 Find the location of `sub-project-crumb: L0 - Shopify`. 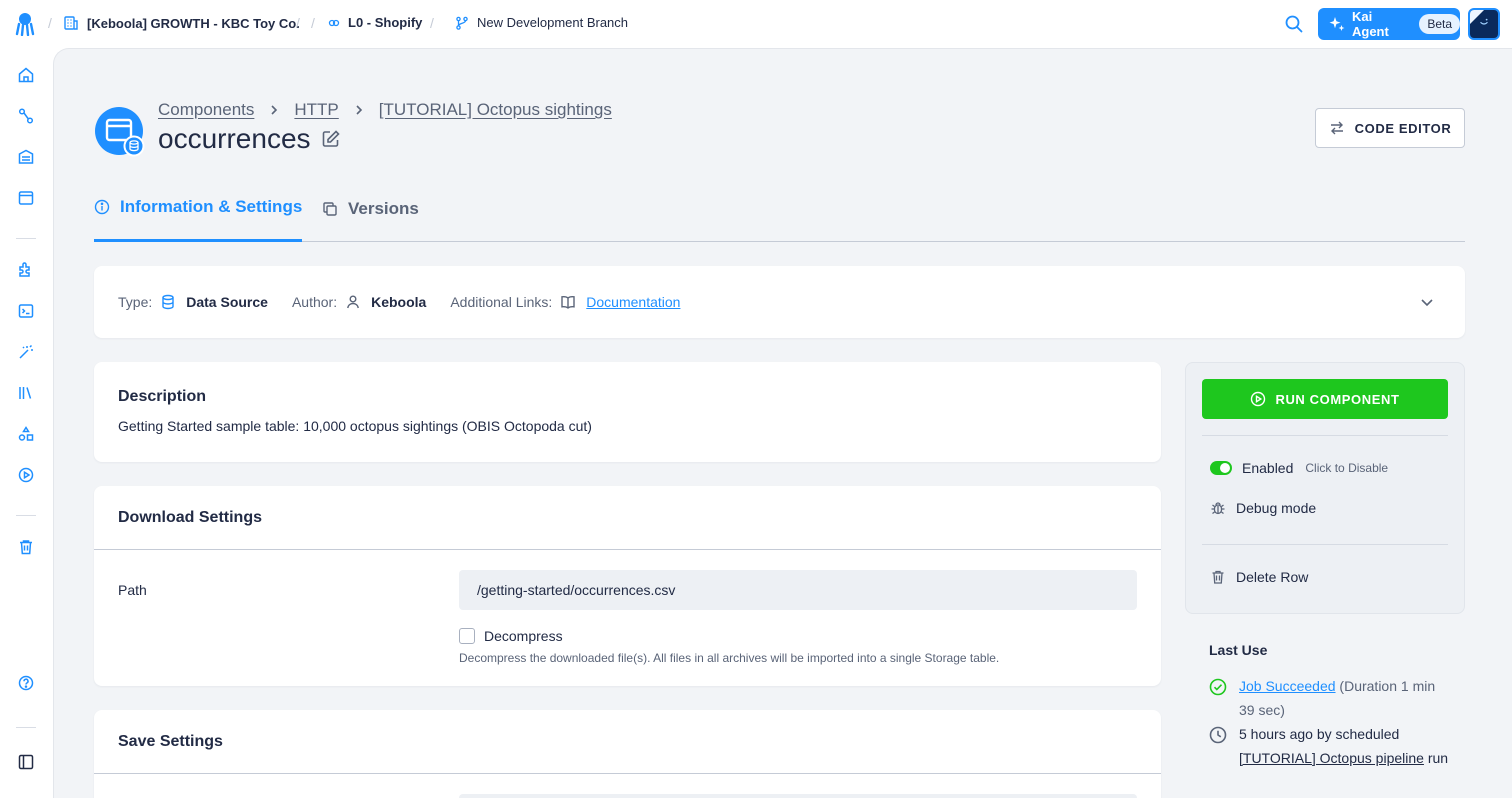

sub-project-crumb: L0 - Shopify is located at coordinates (375, 22).